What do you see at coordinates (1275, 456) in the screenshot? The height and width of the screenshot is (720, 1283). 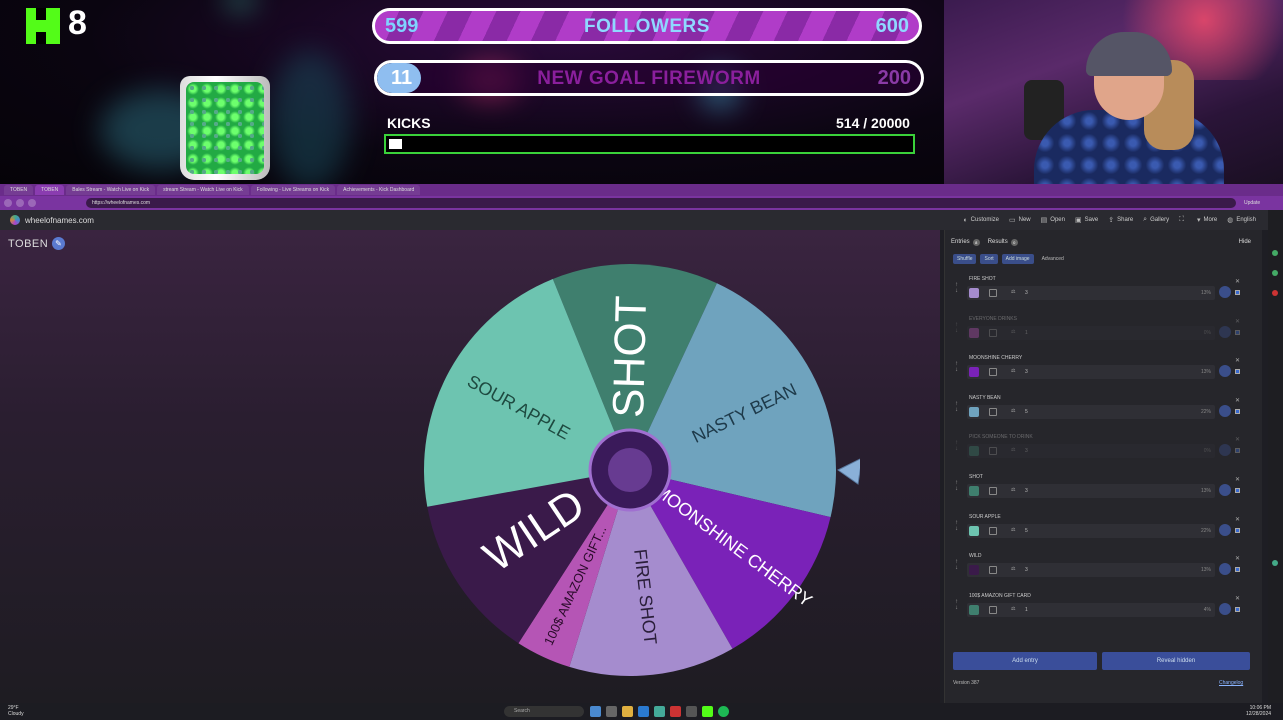 I see `scrollbar` at bounding box center [1275, 456].